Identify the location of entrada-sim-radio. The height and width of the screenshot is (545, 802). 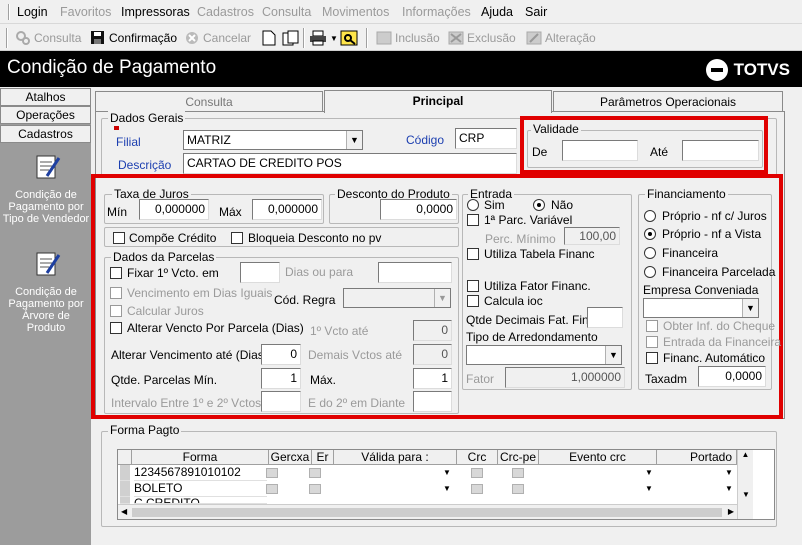
(473, 205).